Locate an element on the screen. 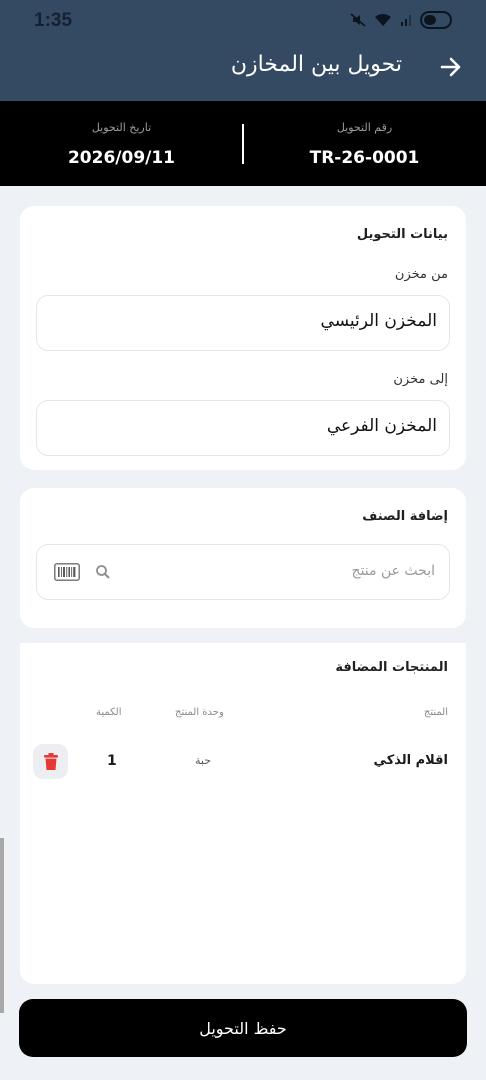 This screenshot has height=1080, width=486. product-quantity: 1 is located at coordinates (112, 761).